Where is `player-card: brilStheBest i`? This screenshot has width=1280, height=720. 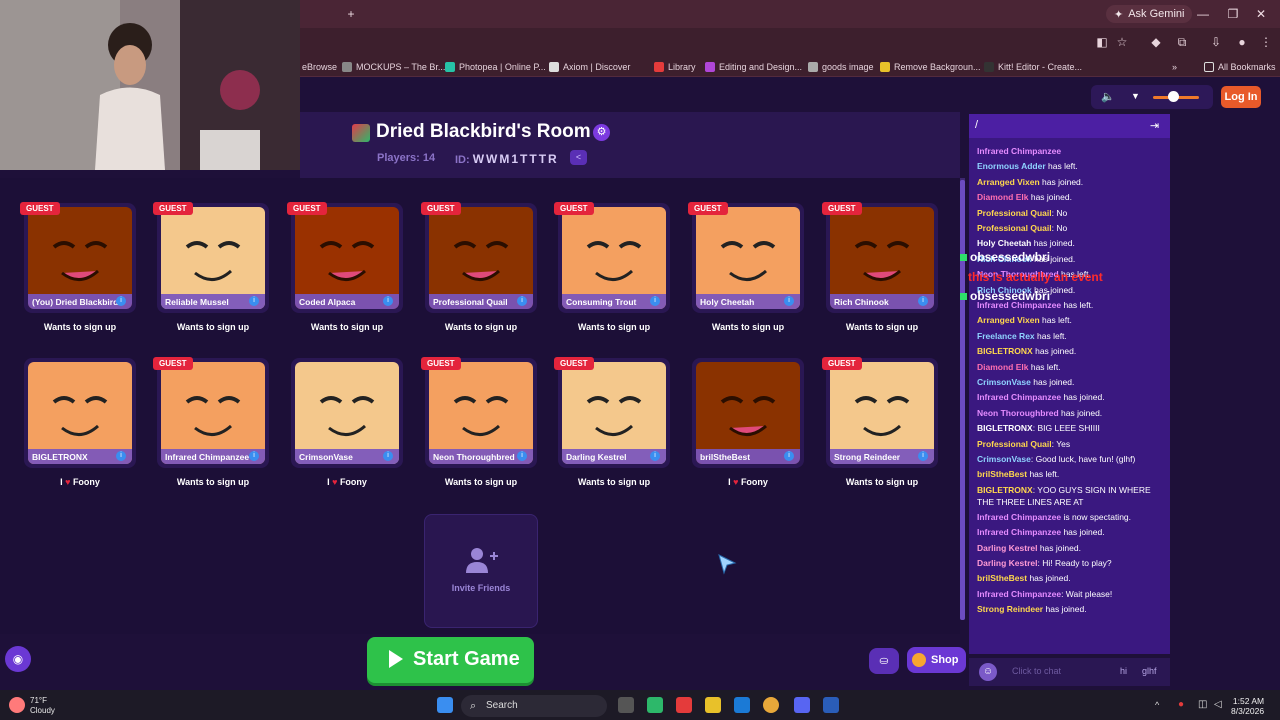
player-card: brilStheBest i is located at coordinates (748, 413).